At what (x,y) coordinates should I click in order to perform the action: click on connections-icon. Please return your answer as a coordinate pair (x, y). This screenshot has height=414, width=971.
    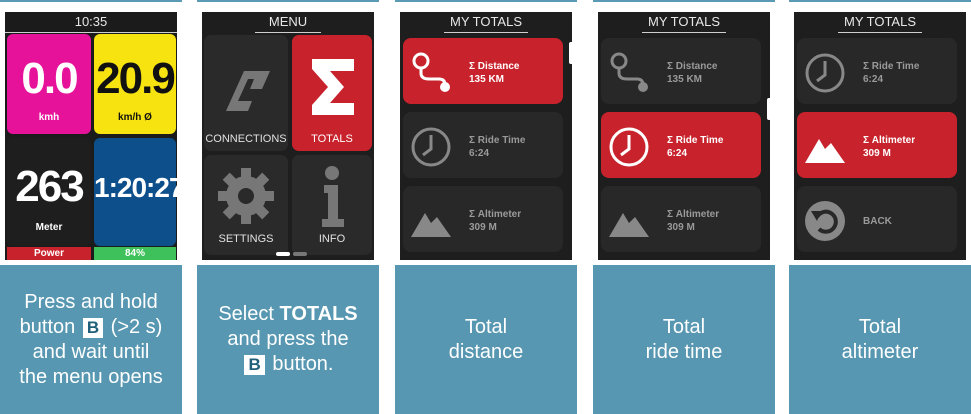
    Looking at the image, I should click on (248, 91).